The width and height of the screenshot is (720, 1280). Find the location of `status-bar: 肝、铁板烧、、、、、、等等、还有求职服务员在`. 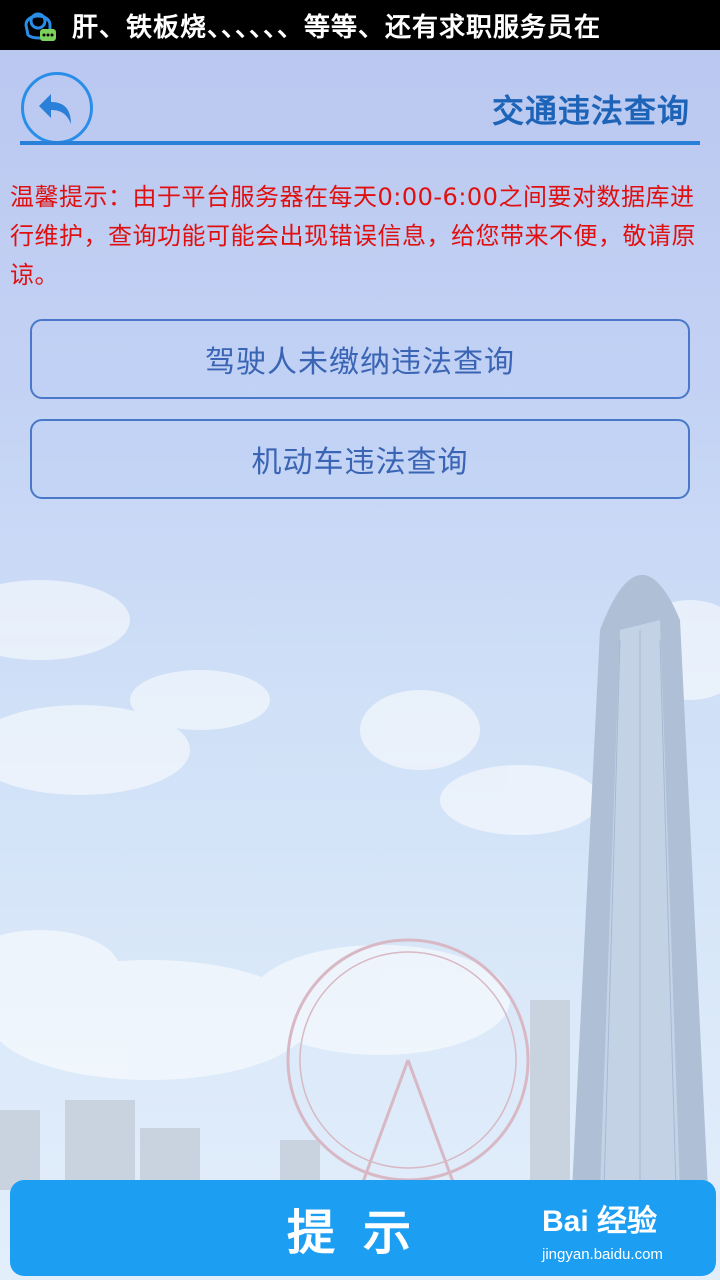

status-bar: 肝、铁板烧、、、、、、等等、还有求职服务员在 is located at coordinates (360, 25).